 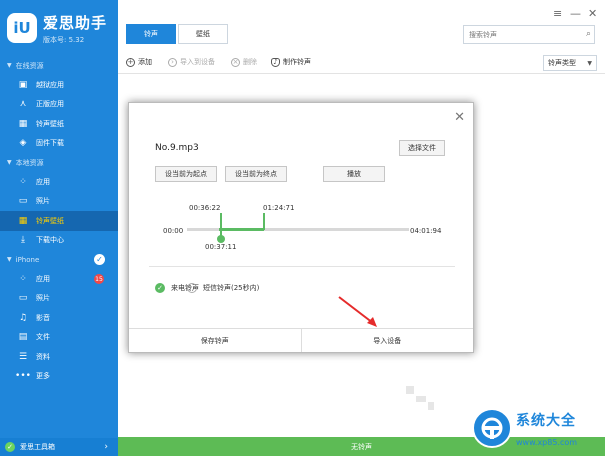 What do you see at coordinates (186, 174) in the screenshot?
I see `set-start-button: 设当前为起点` at bounding box center [186, 174].